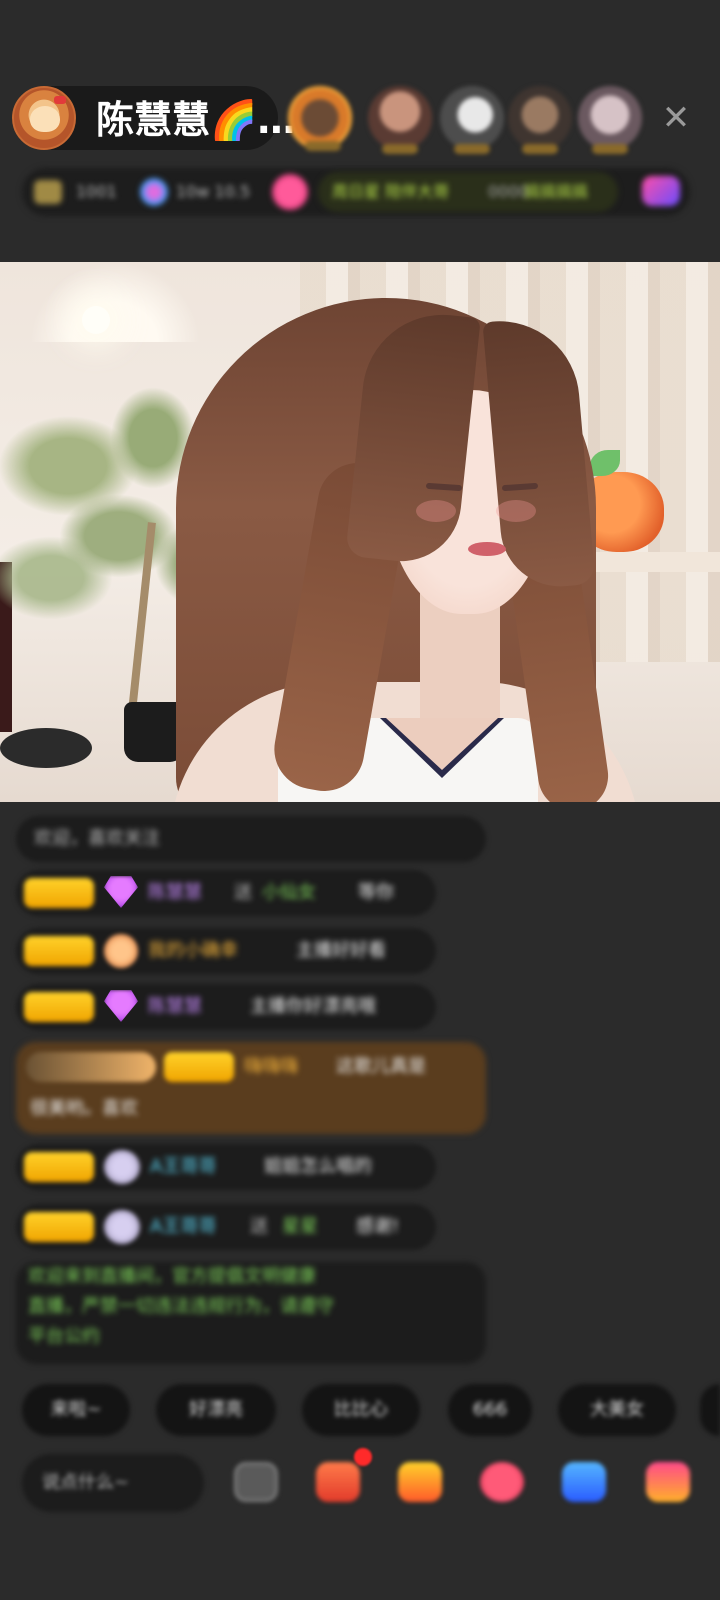 The width and height of the screenshot is (720, 1600). What do you see at coordinates (48, 192) in the screenshot?
I see `crown-icon` at bounding box center [48, 192].